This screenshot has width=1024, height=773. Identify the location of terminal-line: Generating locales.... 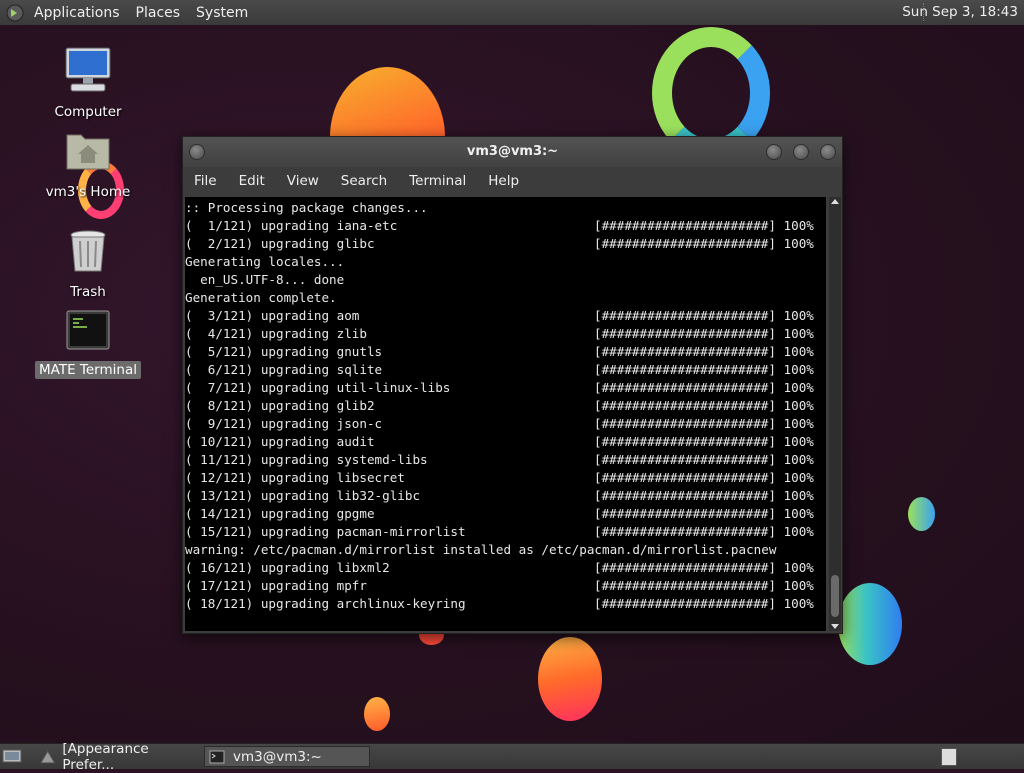
(505, 262).